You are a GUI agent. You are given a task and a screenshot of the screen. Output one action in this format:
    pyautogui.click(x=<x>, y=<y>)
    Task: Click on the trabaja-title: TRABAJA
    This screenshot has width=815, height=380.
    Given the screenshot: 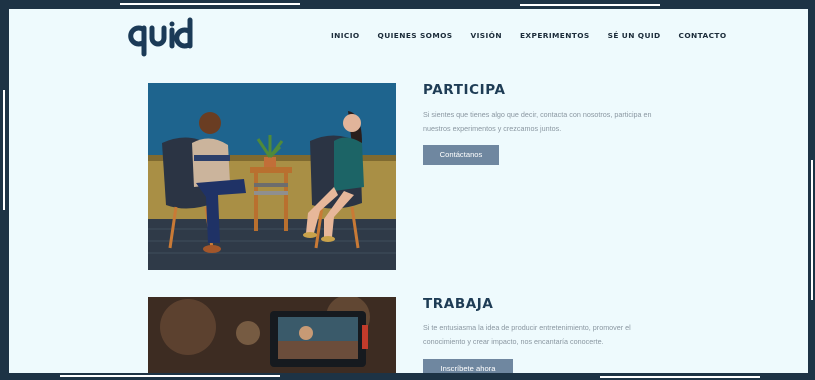 What is the action you would take?
    pyautogui.click(x=458, y=304)
    